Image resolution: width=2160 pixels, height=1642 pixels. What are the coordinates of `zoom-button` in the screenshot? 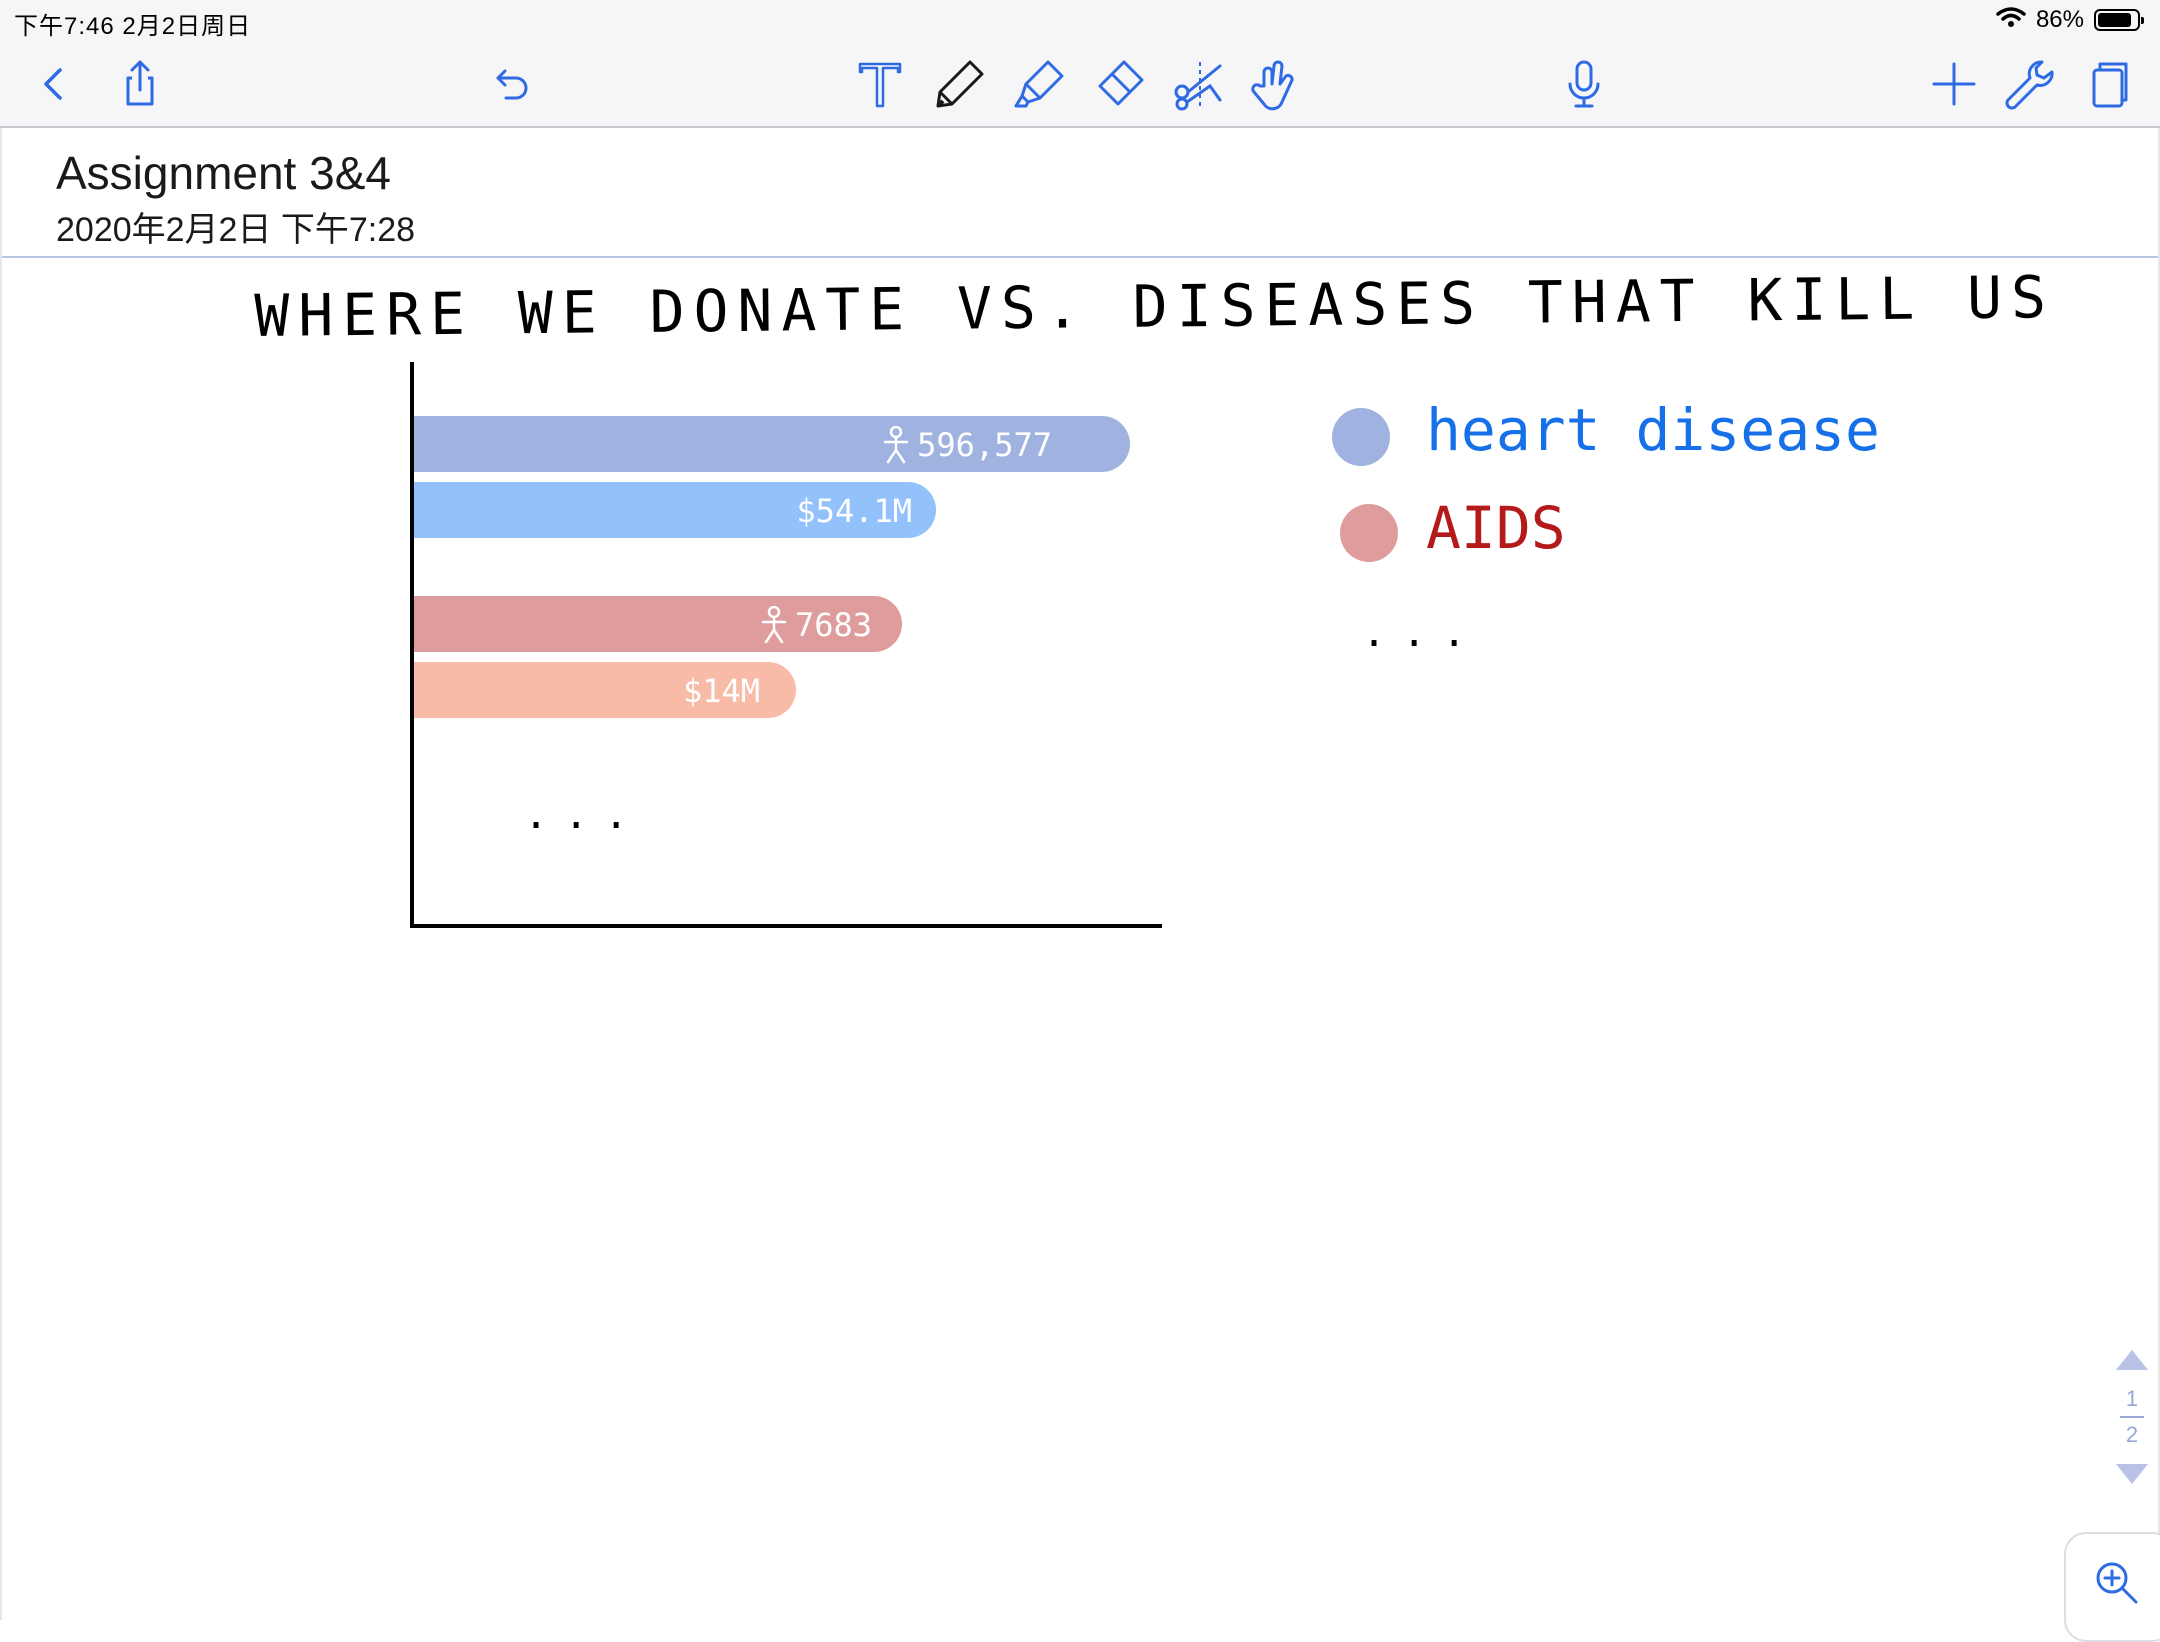 It's located at (2112, 1587).